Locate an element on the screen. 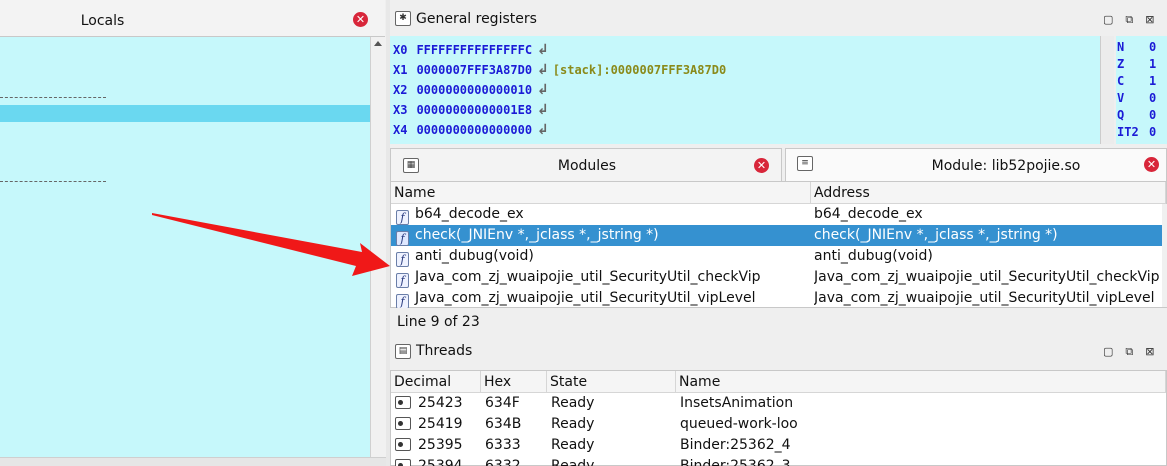 Image resolution: width=1167 pixels, height=466 pixels. annotation-arrow is located at coordinates (271, 244).